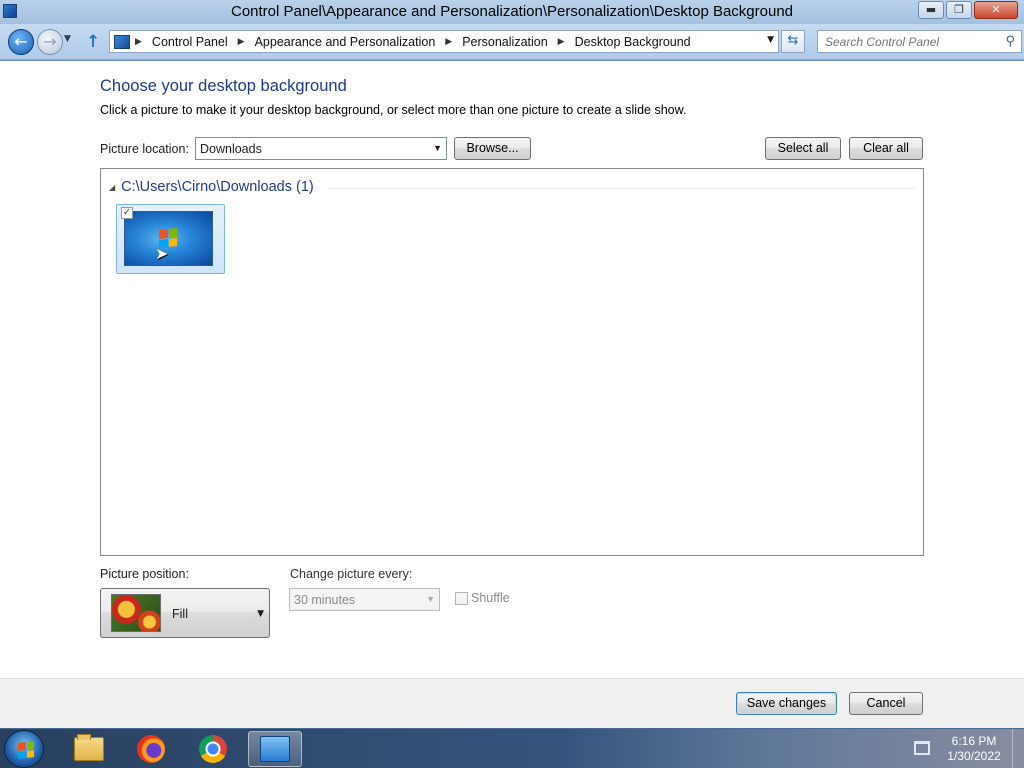 The width and height of the screenshot is (1024, 768). Describe the element at coordinates (217, 187) in the screenshot. I see `gallery-group-title: C:\Users\Cirno\Downloads (1)` at that location.